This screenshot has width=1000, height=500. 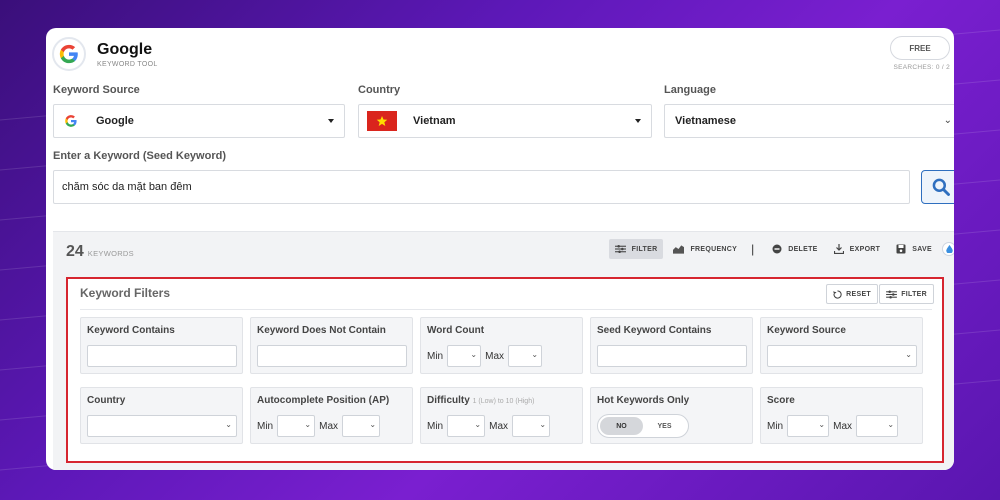 What do you see at coordinates (331, 415) in the screenshot?
I see `filter-autocomplete-position: Autocomplete Position (AP) Min ⌄ Max ⌄` at bounding box center [331, 415].